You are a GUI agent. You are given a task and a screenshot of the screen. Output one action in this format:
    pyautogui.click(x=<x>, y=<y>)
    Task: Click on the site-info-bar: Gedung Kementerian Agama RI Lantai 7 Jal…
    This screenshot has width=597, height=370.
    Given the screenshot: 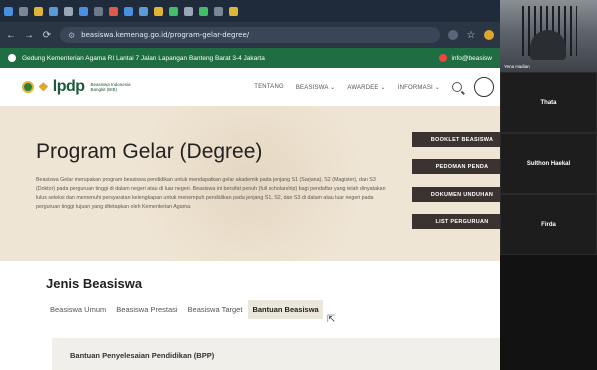 What is the action you would take?
    pyautogui.click(x=250, y=58)
    